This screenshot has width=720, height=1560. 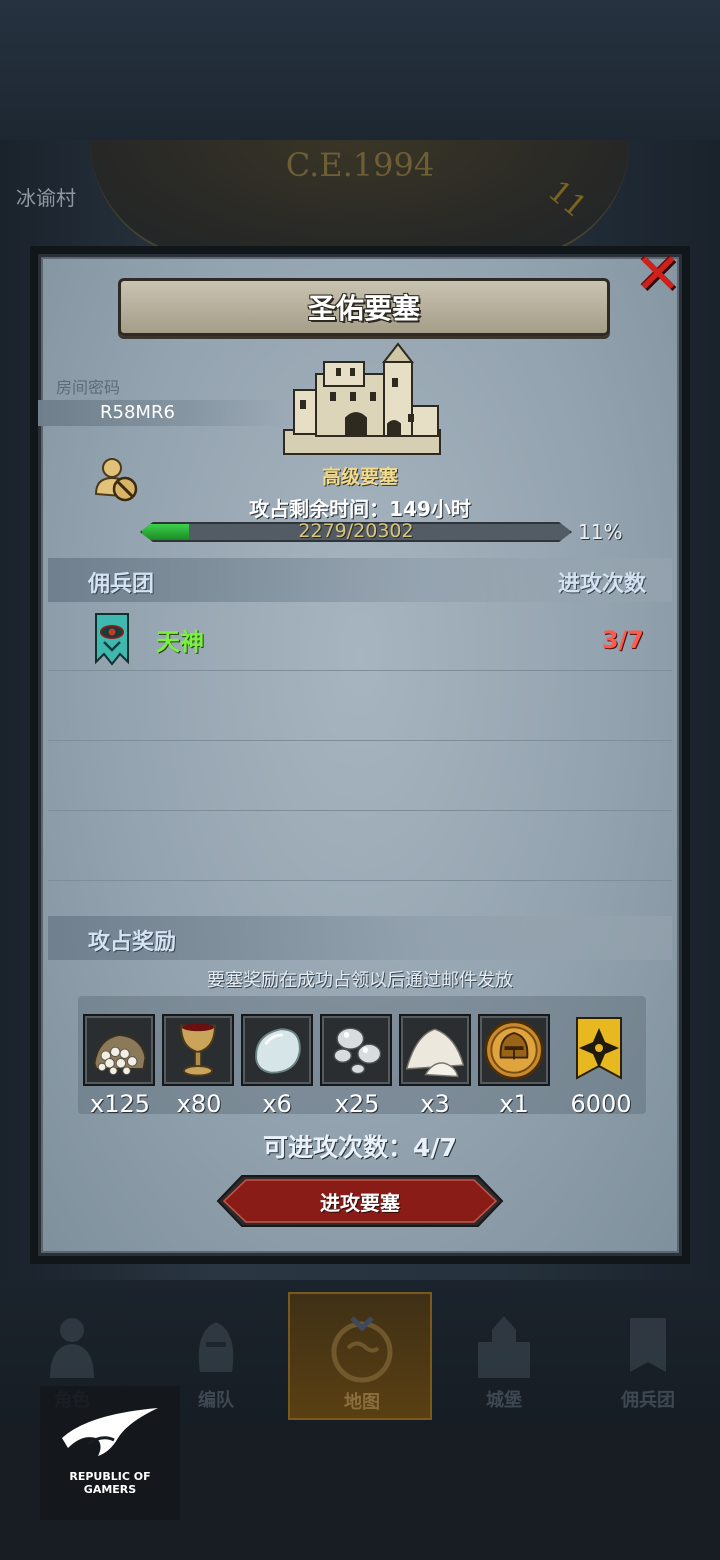 I want to click on nav-label: 城堡, so click(x=504, y=1400).